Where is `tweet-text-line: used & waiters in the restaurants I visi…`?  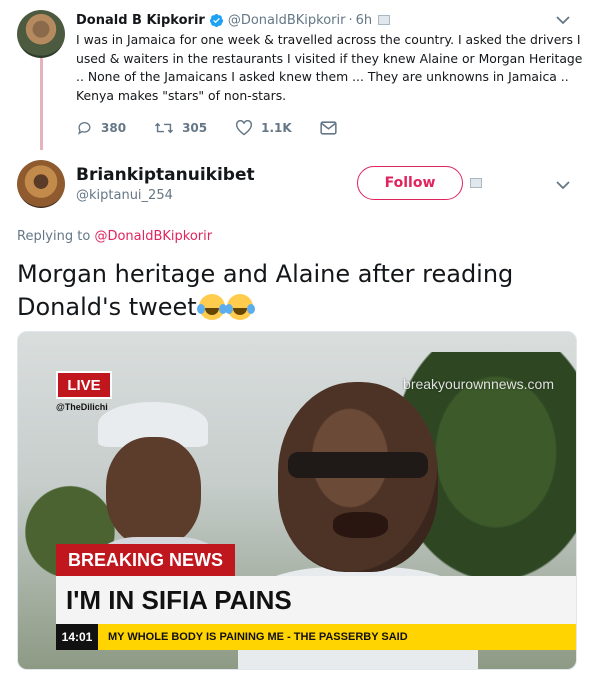
tweet-text-line: used & waiters in the restaurants I visi… is located at coordinates (329, 58).